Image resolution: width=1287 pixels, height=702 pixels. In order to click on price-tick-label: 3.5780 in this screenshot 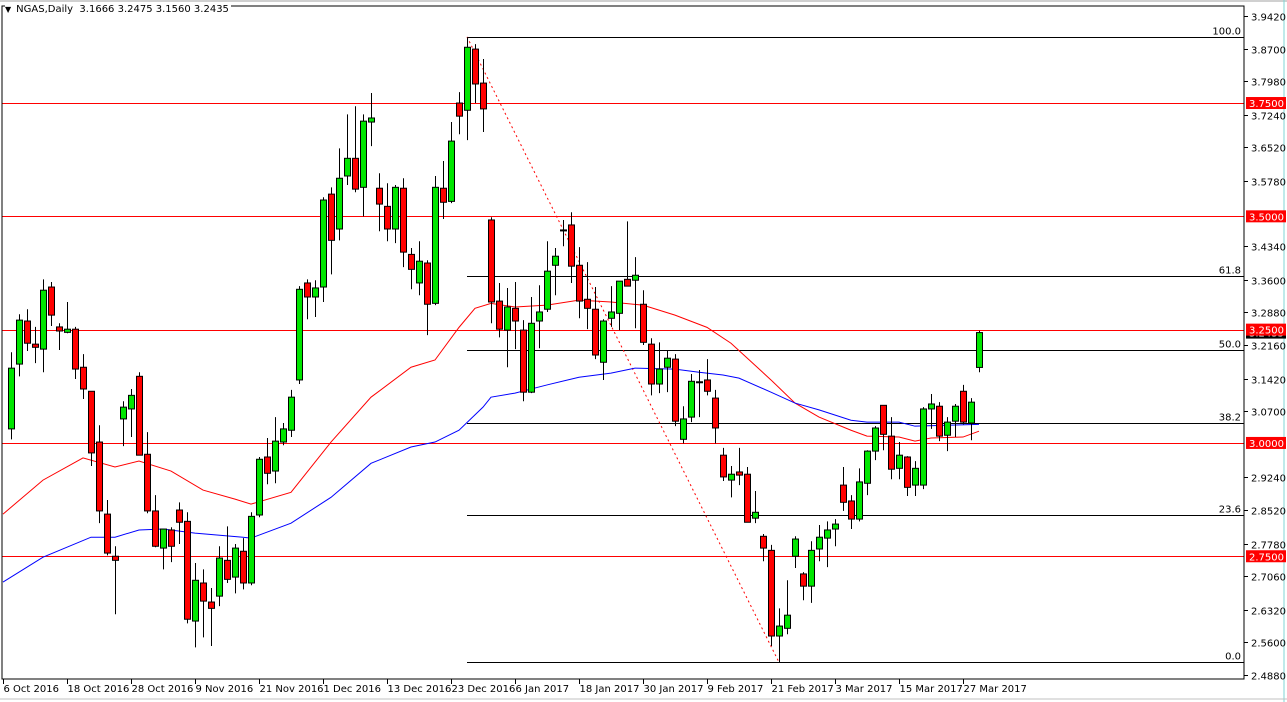, I will do `click(1268, 183)`.